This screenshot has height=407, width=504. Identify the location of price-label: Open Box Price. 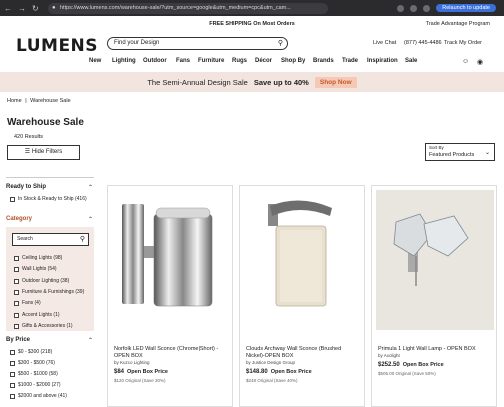
(291, 372).